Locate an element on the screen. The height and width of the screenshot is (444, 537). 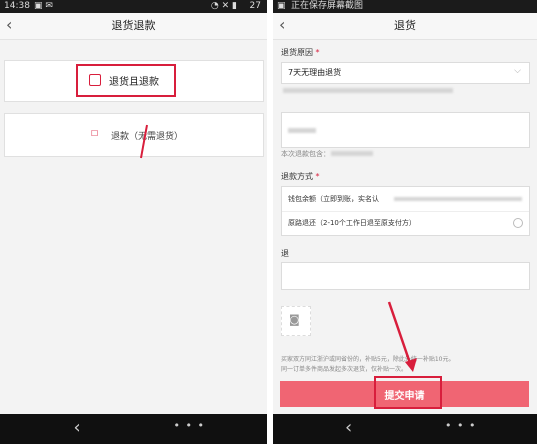
reason-value: 7天无理由退货 is located at coordinates (315, 72).